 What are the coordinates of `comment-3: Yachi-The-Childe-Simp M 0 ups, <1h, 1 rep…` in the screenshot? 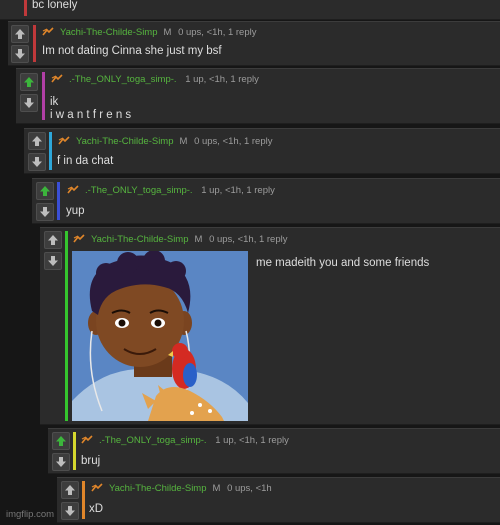 It's located at (262, 151).